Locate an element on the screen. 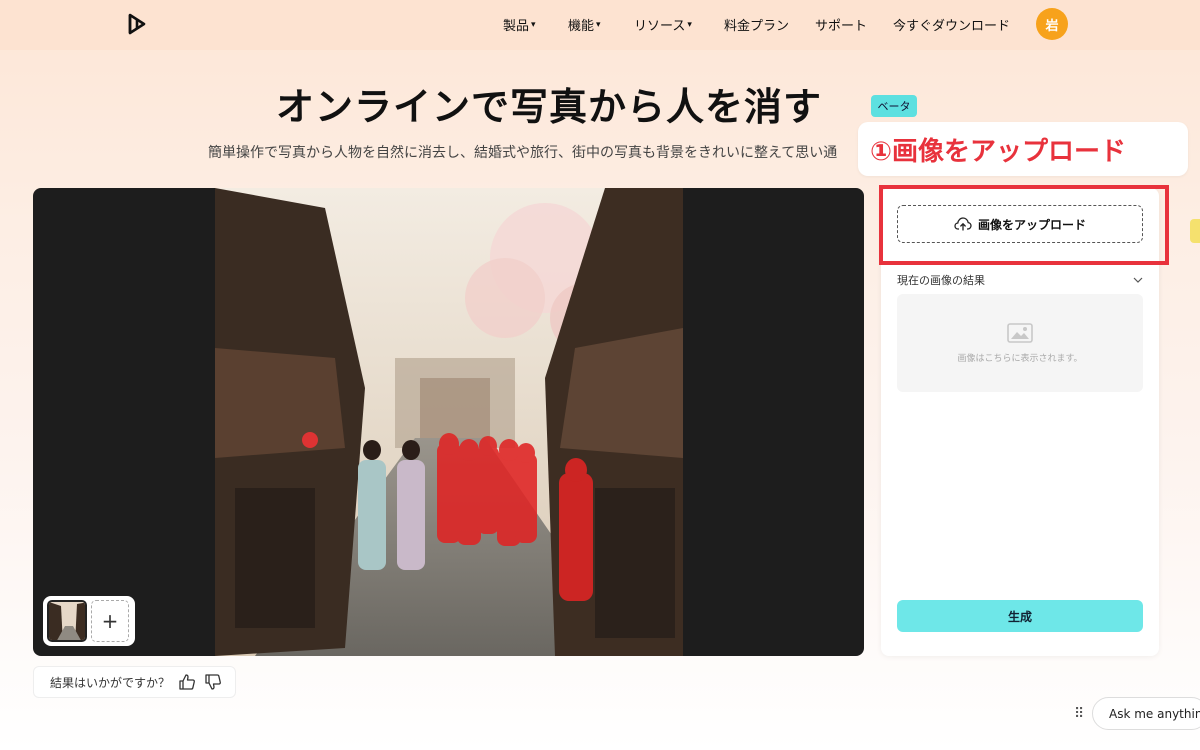 The image size is (1200, 750). chevron-down-icon is located at coordinates (1138, 280).